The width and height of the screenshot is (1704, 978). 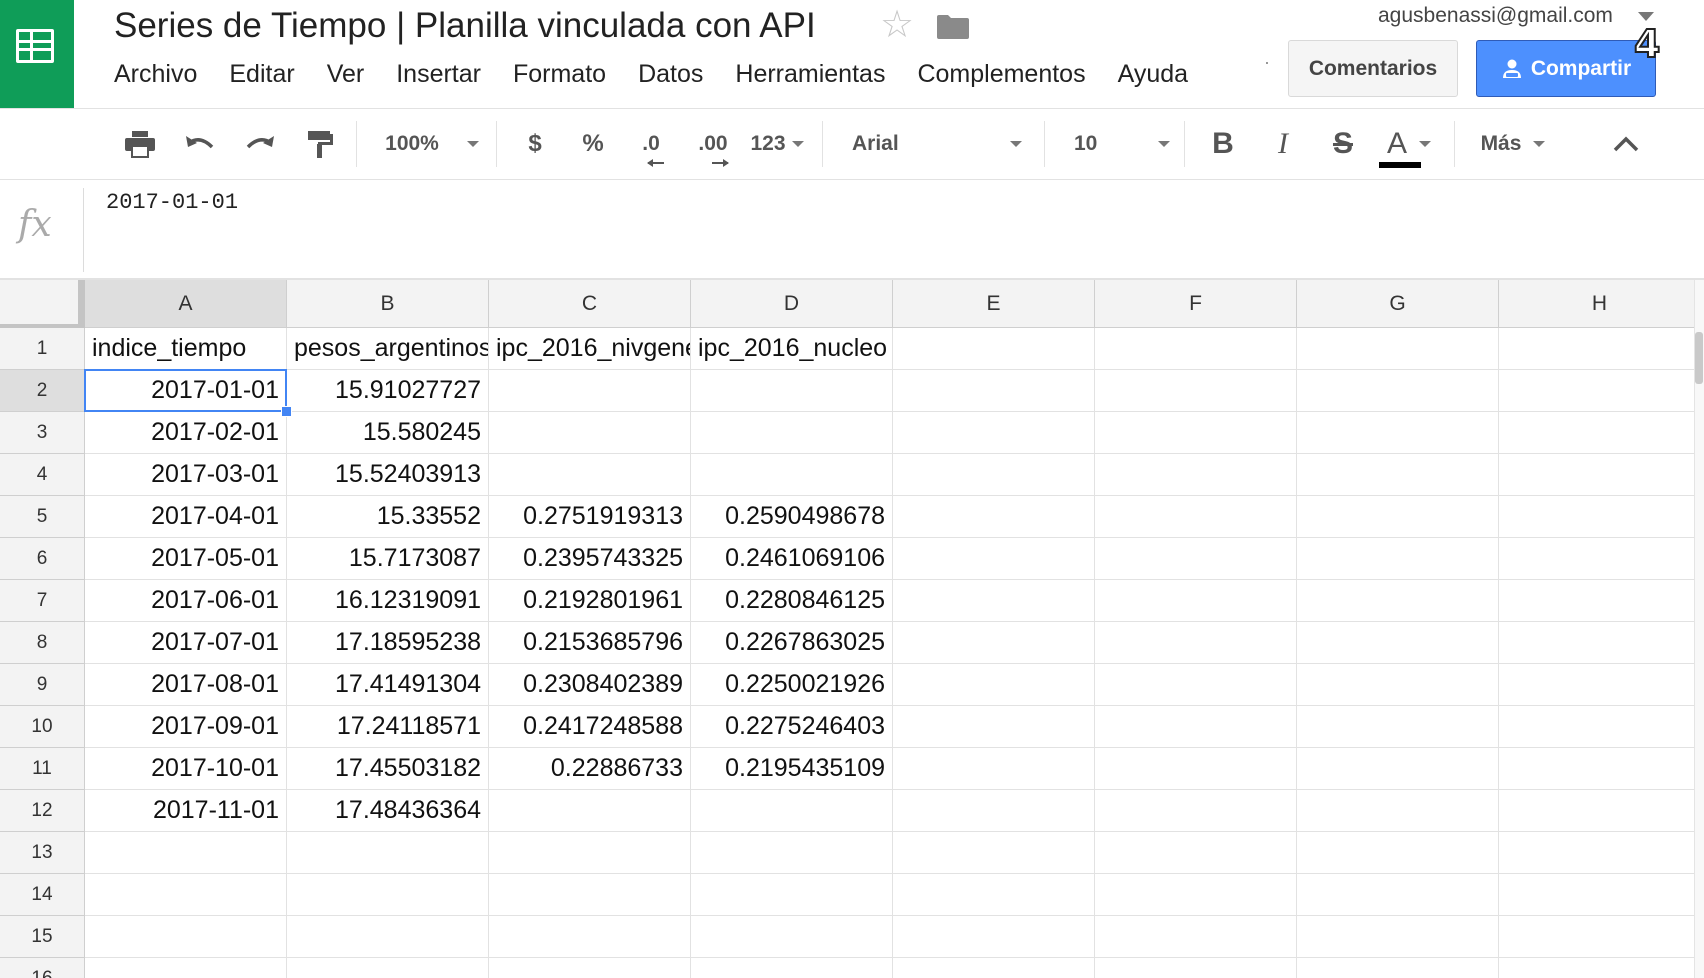 I want to click on italic-button: I, so click(x=1283, y=144).